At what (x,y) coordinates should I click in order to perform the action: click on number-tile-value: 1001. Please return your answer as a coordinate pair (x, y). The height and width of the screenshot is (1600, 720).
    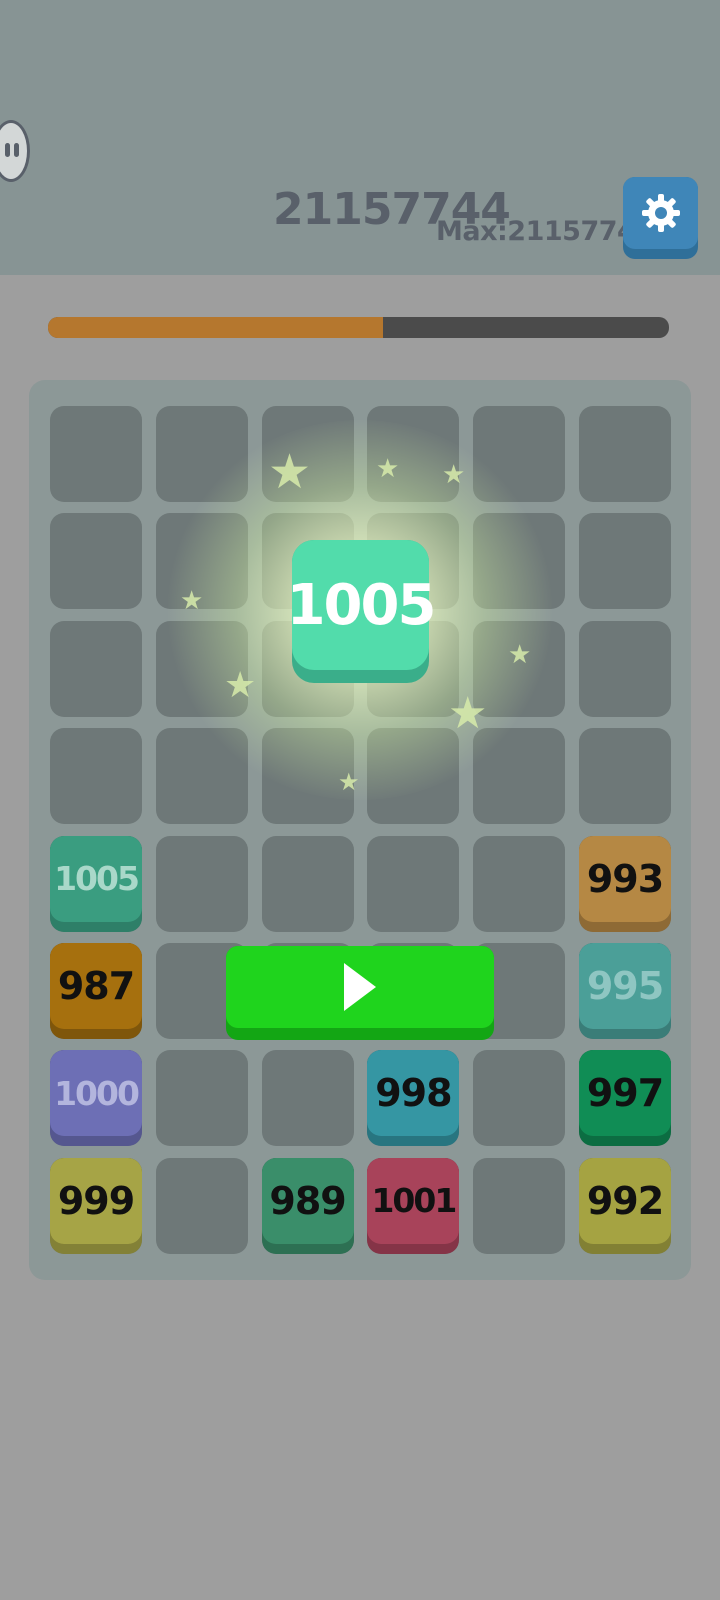
    Looking at the image, I should click on (413, 1200).